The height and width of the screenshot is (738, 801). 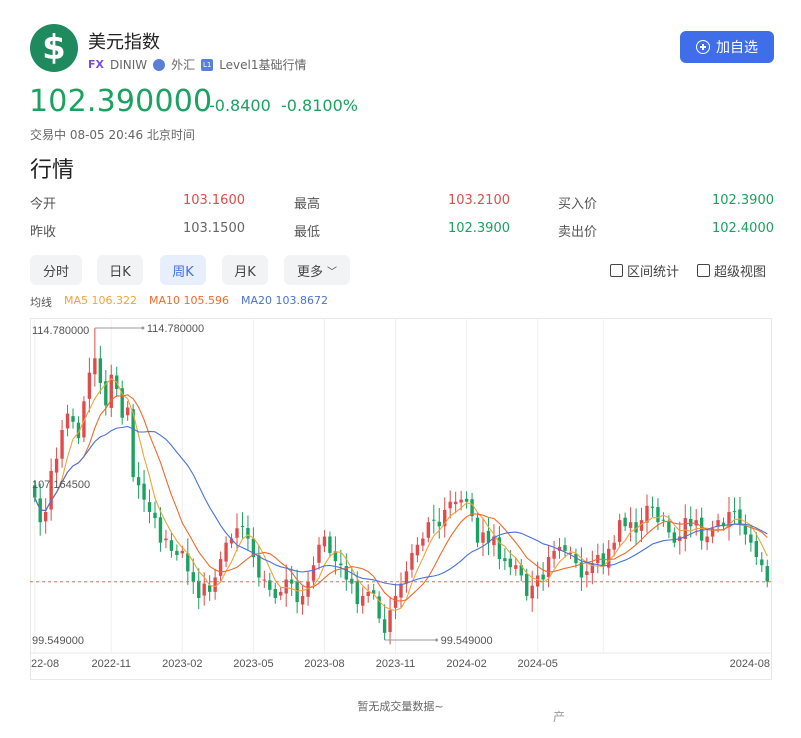 I want to click on globe-icon, so click(x=159, y=64).